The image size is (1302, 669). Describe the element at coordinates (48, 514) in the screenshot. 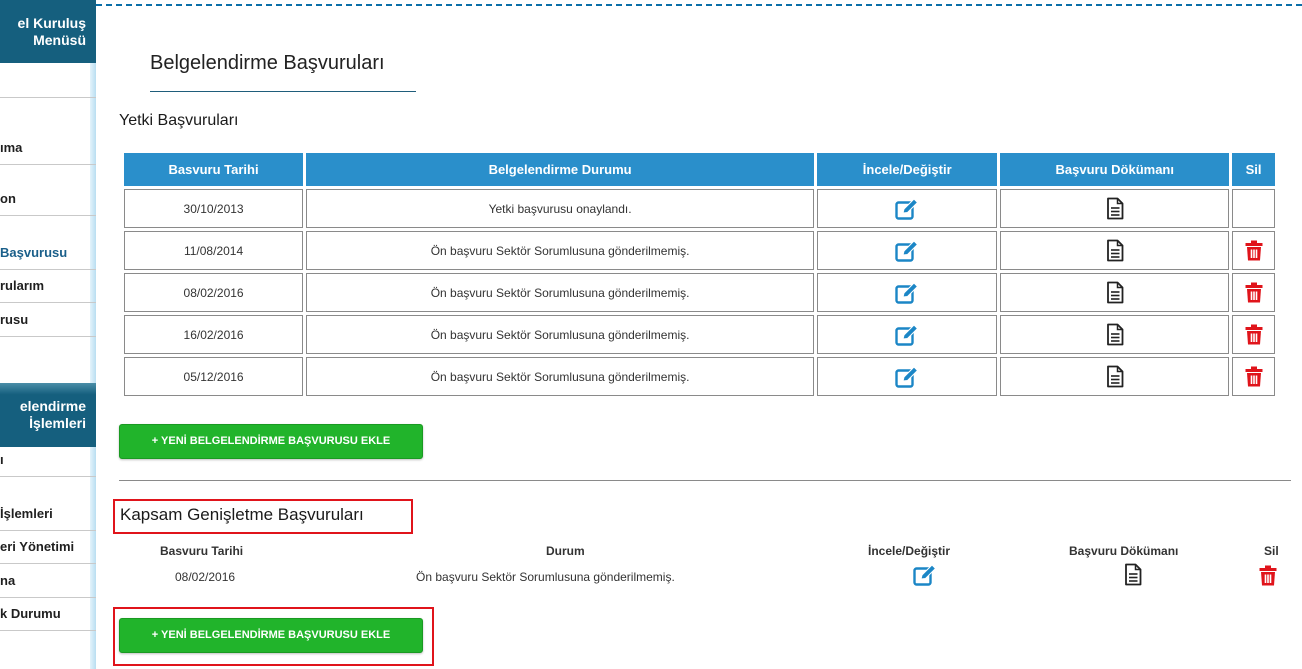

I see `sidebar-item-islemleri: İşlemleri` at that location.